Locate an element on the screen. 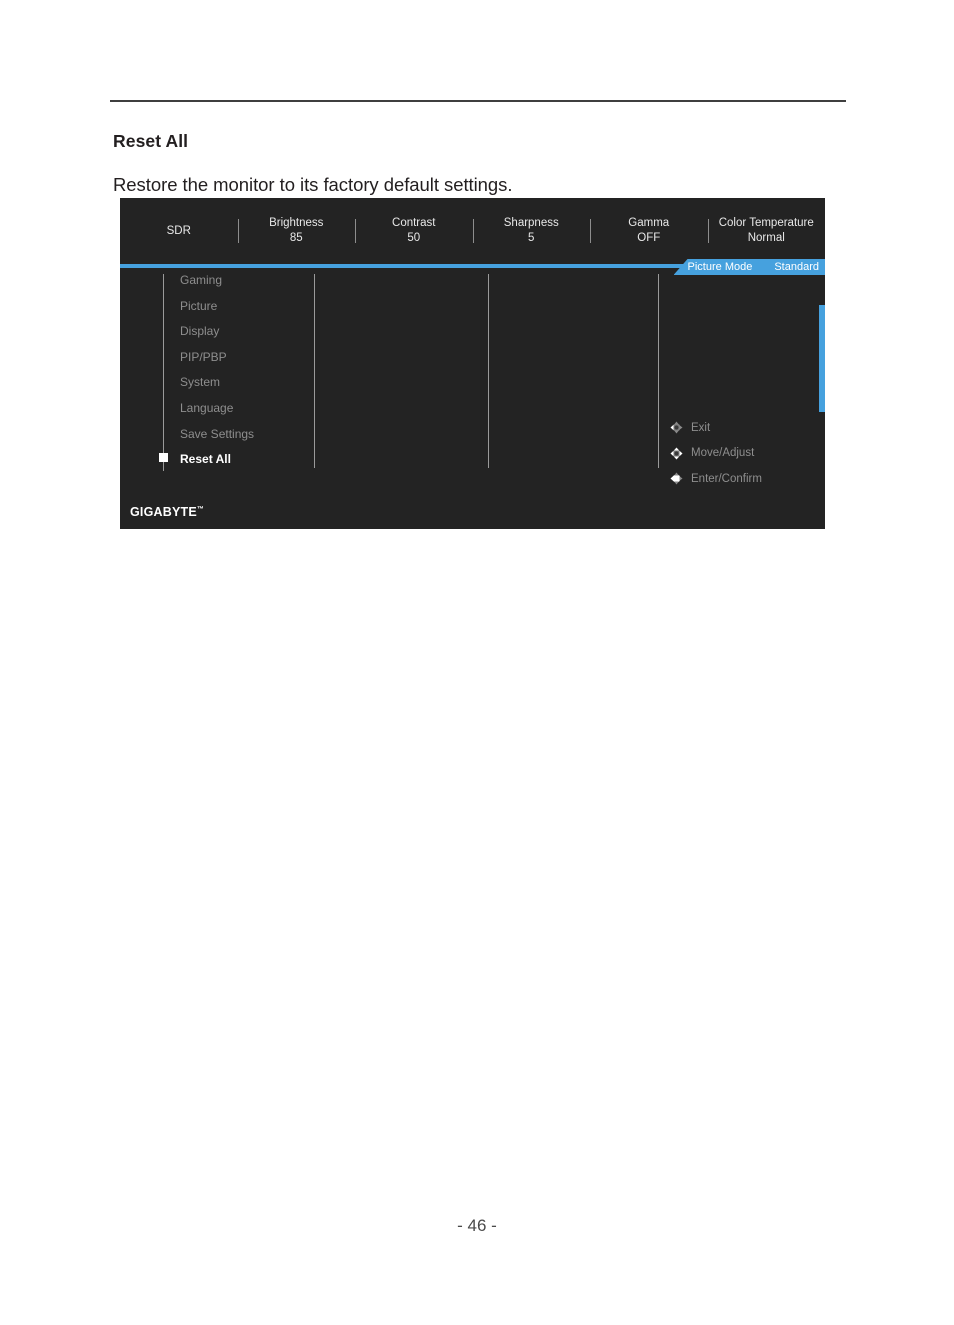  osd-header-item-color-temperature: Color Temperature Normal is located at coordinates (766, 231).